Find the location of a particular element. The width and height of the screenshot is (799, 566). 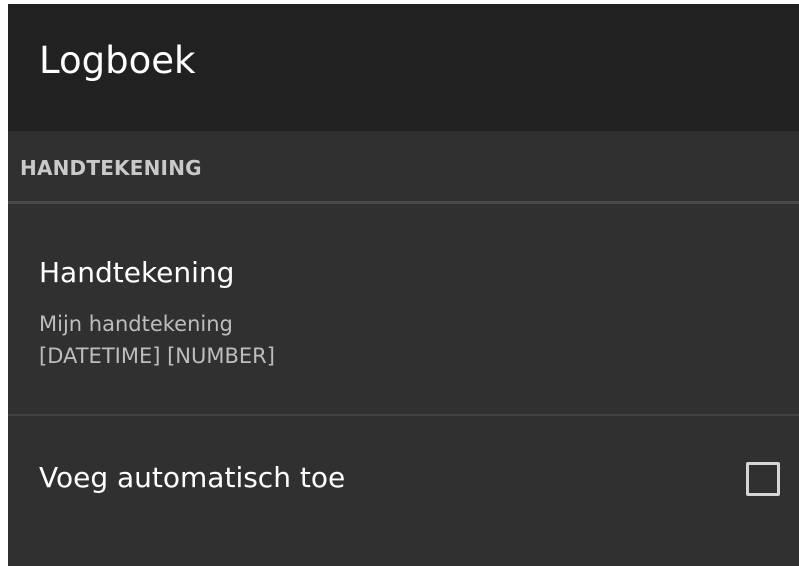

pref-signature-summary: Mijn handtekening [DATETIME] [NUMBER] is located at coordinates (157, 340).